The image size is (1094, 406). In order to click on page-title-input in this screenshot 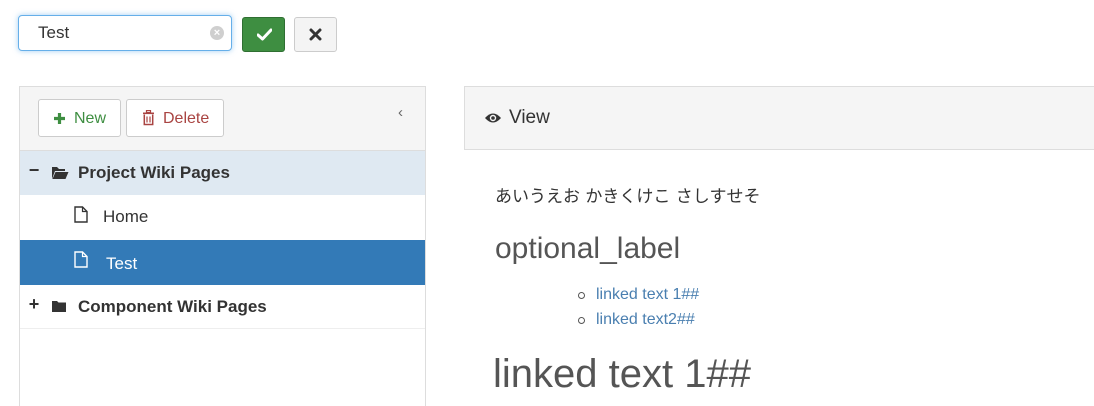, I will do `click(118, 33)`.